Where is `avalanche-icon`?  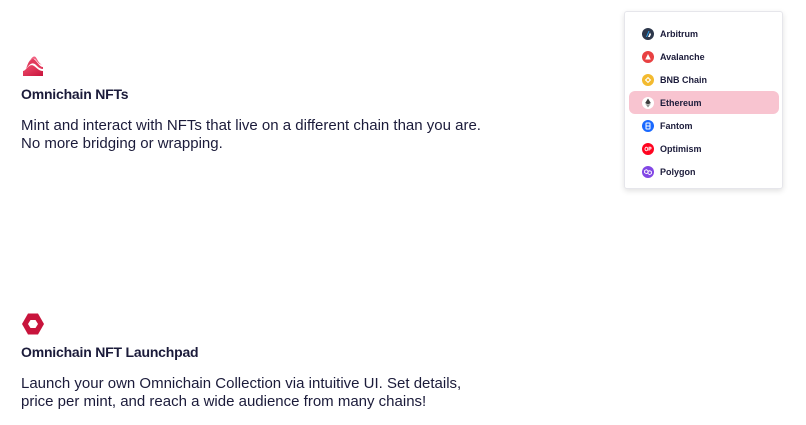 avalanche-icon is located at coordinates (648, 56).